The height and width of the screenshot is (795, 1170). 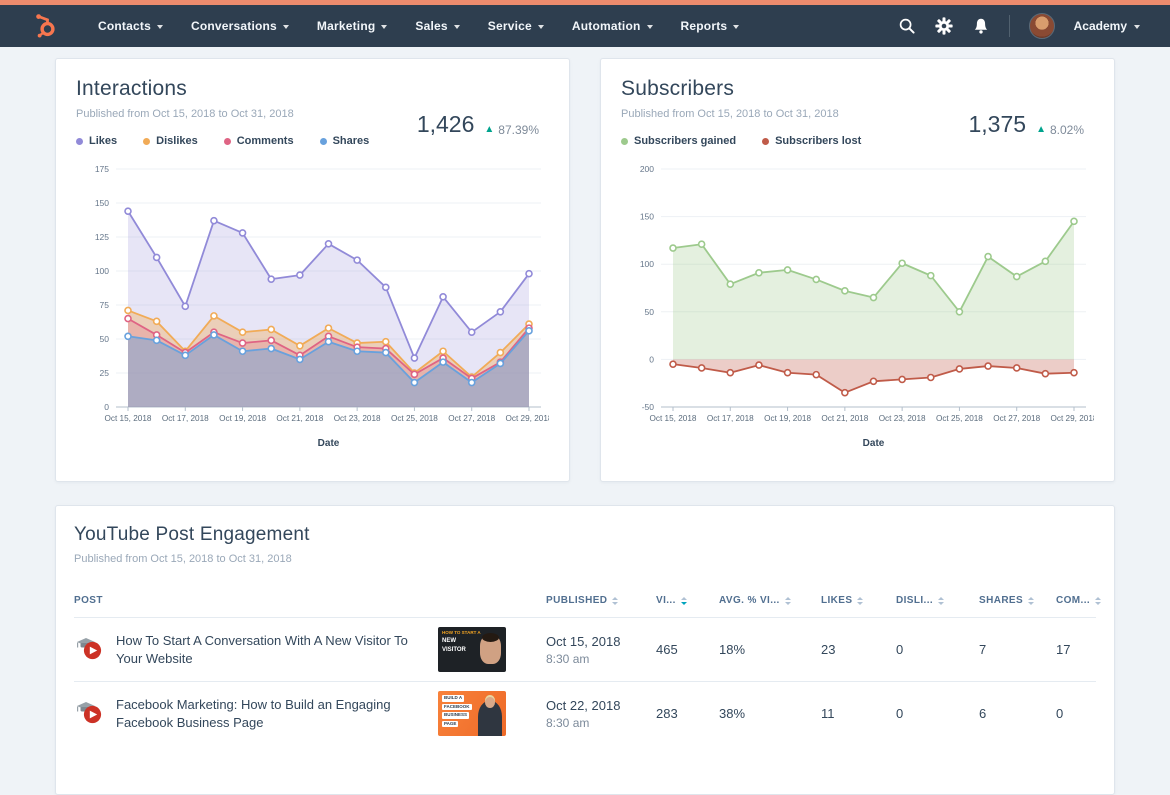 What do you see at coordinates (472, 713) in the screenshot?
I see `video-thumbnail: BUILD A FACEBOOK BUSINESS PAGE` at bounding box center [472, 713].